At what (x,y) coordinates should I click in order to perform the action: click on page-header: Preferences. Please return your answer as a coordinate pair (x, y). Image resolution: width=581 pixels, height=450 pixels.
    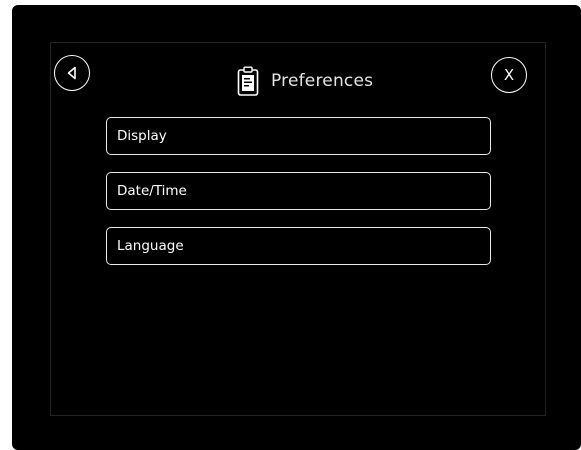
    Looking at the image, I should click on (305, 81).